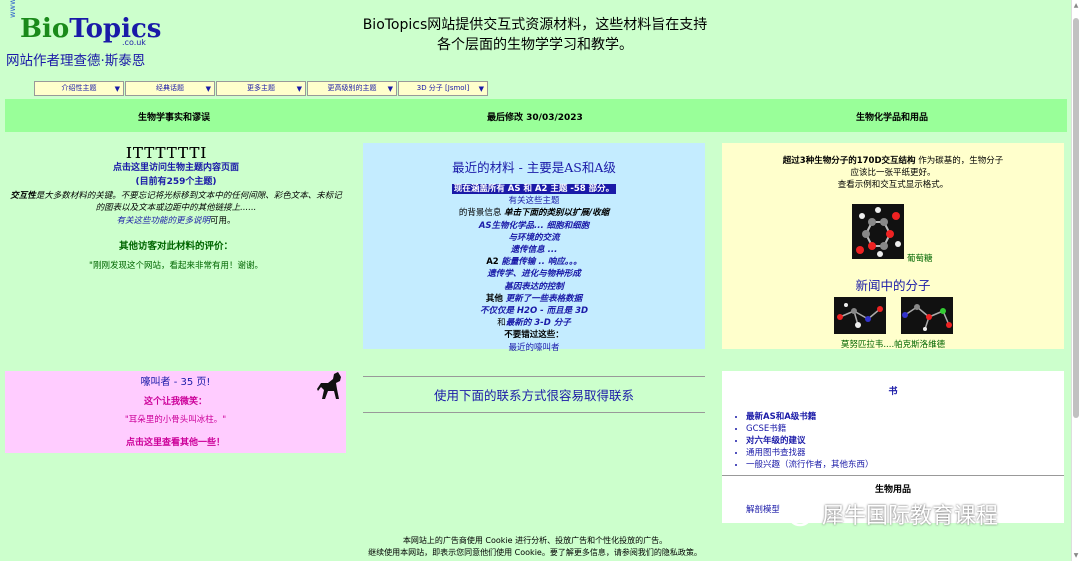 The width and height of the screenshot is (1080, 561). Describe the element at coordinates (534, 201) in the screenshot. I see `about-topics-link: 有关这些主题` at that location.